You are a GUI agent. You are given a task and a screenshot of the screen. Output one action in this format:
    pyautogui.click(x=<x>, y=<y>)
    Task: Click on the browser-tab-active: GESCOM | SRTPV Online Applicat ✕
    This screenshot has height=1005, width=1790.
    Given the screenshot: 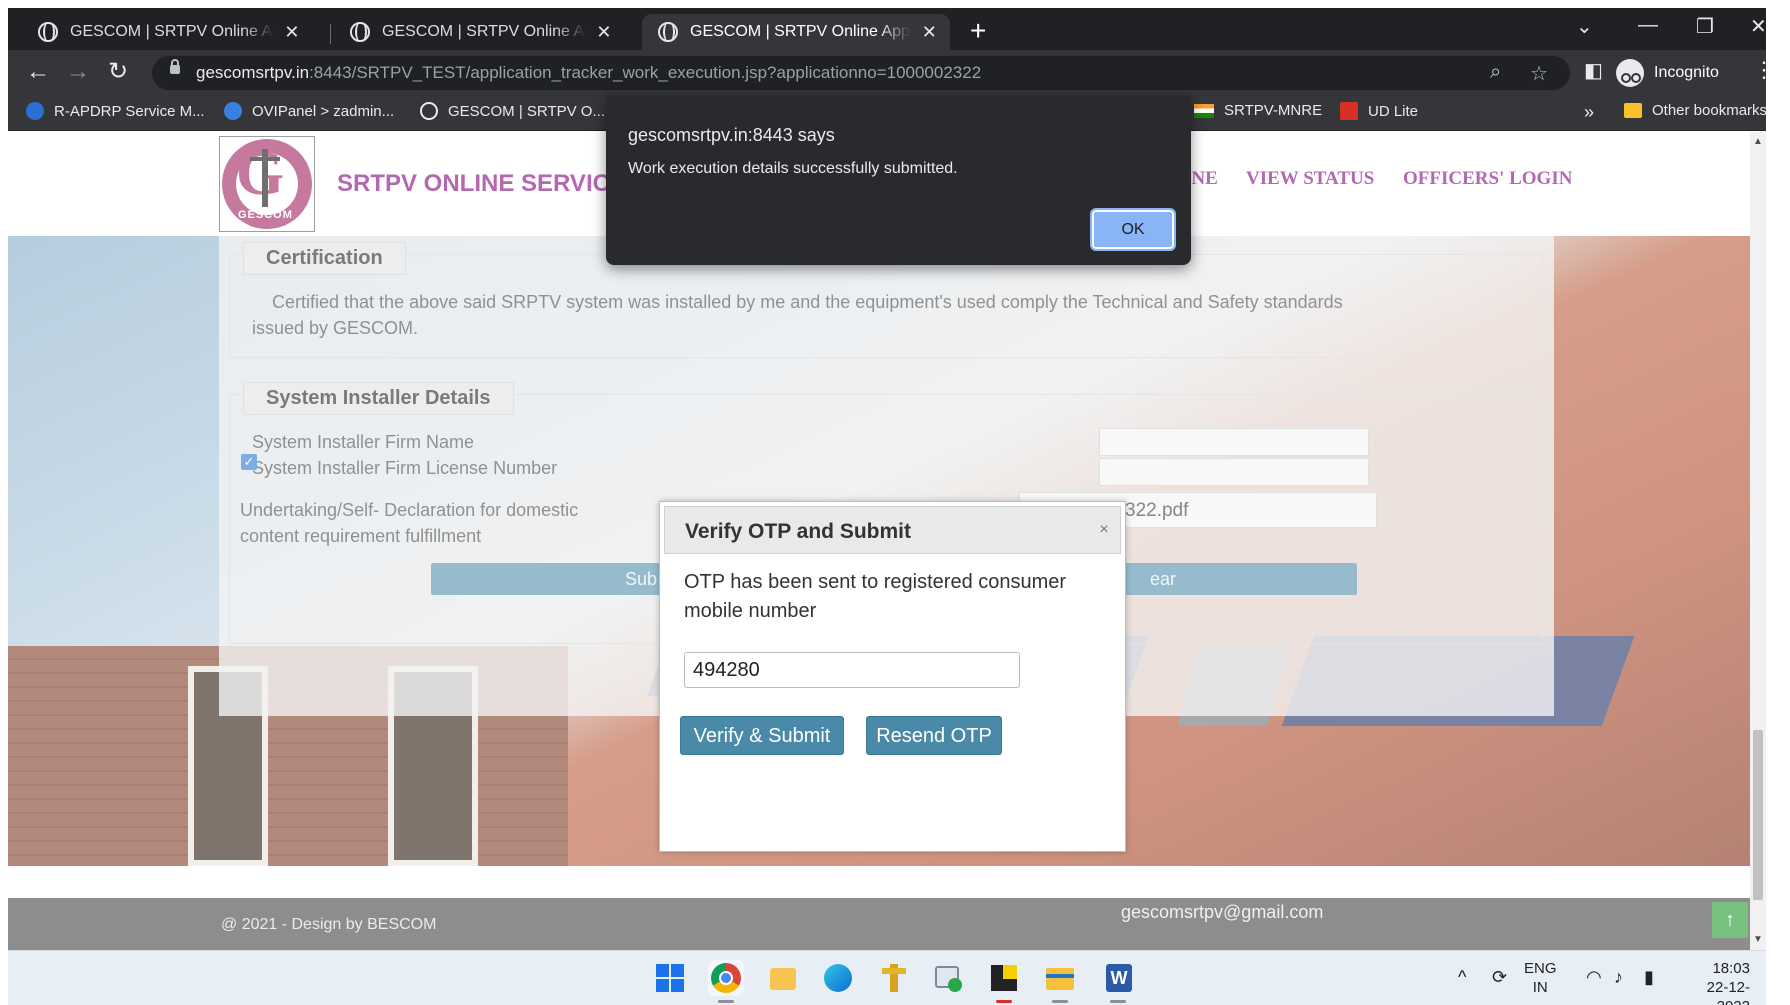 What is the action you would take?
    pyautogui.click(x=796, y=32)
    